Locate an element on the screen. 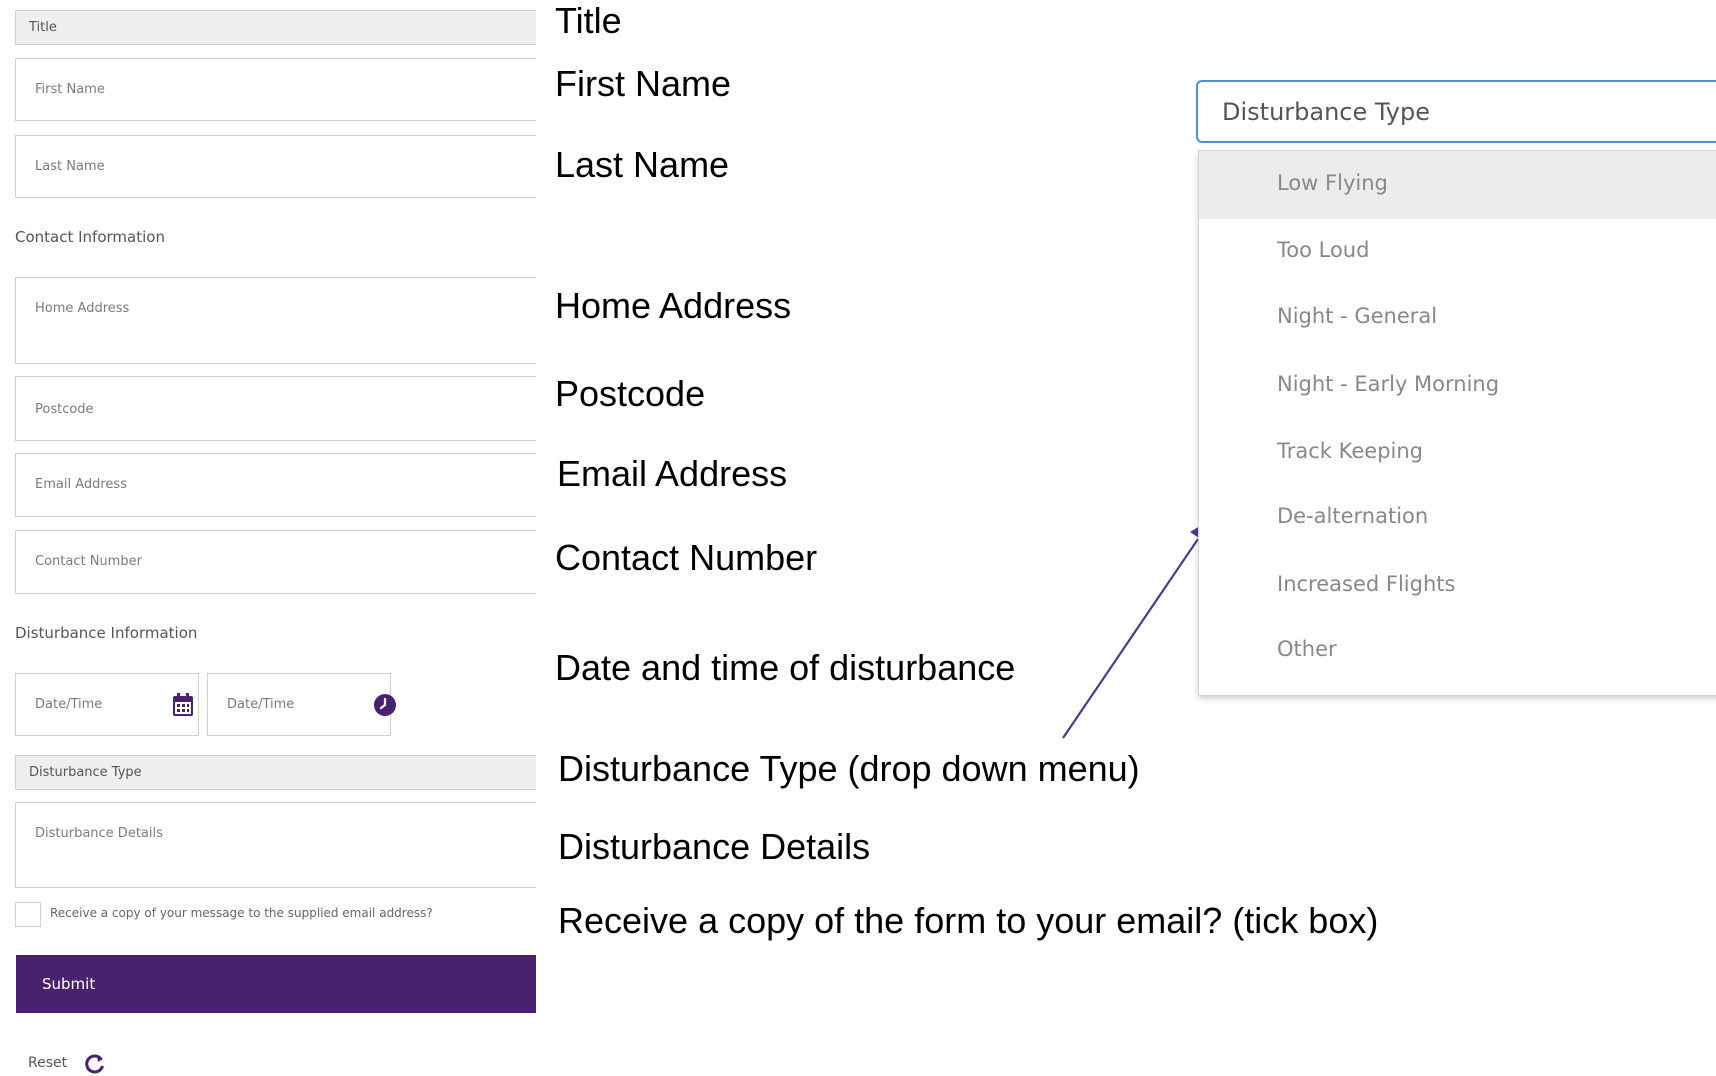 The image size is (1716, 1076). annotation-disturbance-type: Disturbance Type (drop down menu) is located at coordinates (849, 768).